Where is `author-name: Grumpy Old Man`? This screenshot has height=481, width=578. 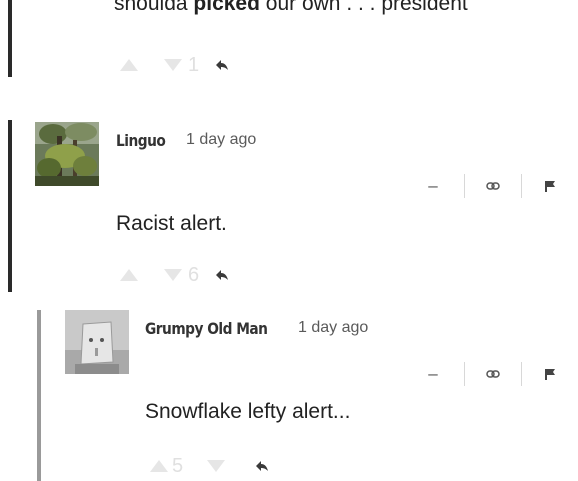
author-name: Grumpy Old Man is located at coordinates (206, 328).